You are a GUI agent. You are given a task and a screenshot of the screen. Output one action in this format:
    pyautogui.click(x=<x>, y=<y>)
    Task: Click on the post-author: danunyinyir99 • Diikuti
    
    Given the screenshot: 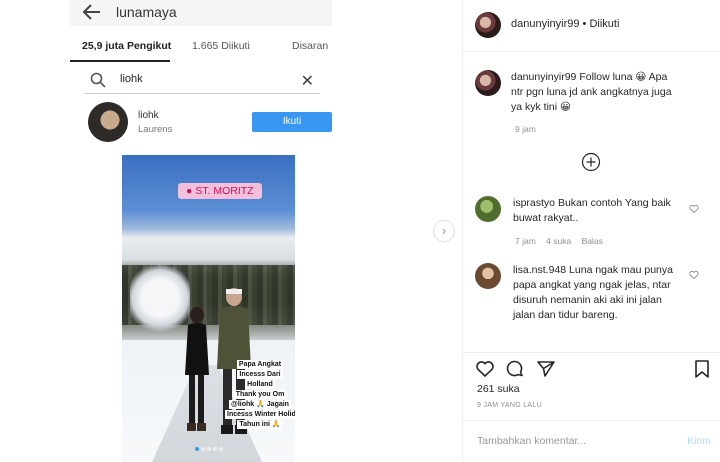 What is the action you would take?
    pyautogui.click(x=565, y=24)
    